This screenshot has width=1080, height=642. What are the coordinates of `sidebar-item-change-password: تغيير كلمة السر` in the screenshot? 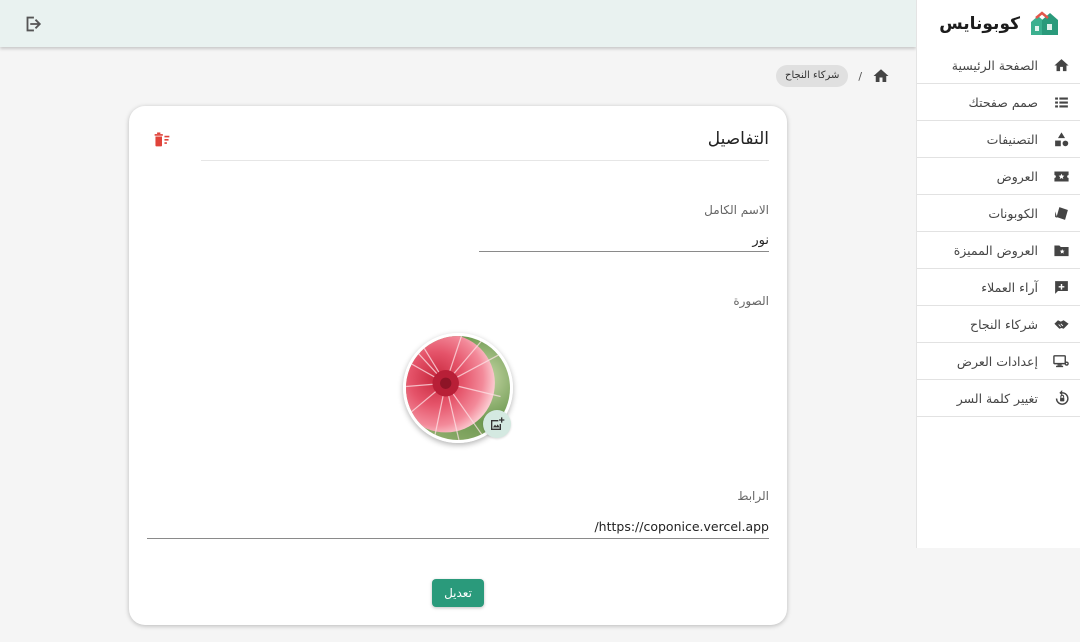 It's located at (998, 398).